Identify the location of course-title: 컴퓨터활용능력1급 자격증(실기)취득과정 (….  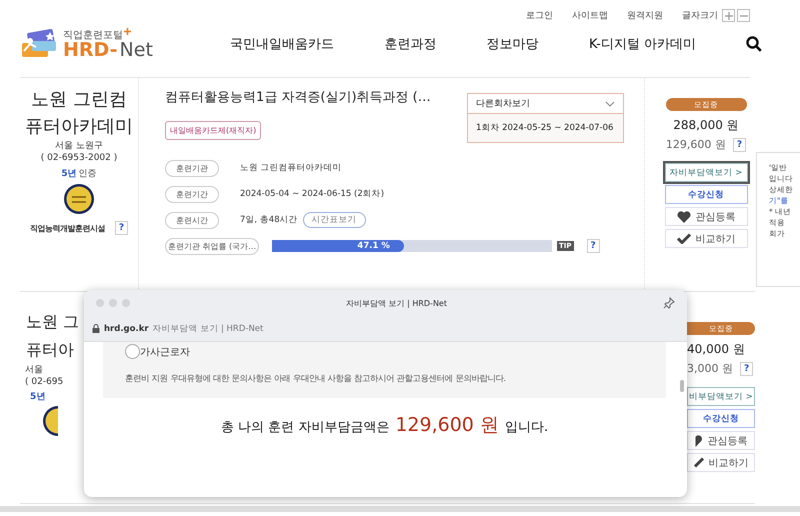
(298, 97).